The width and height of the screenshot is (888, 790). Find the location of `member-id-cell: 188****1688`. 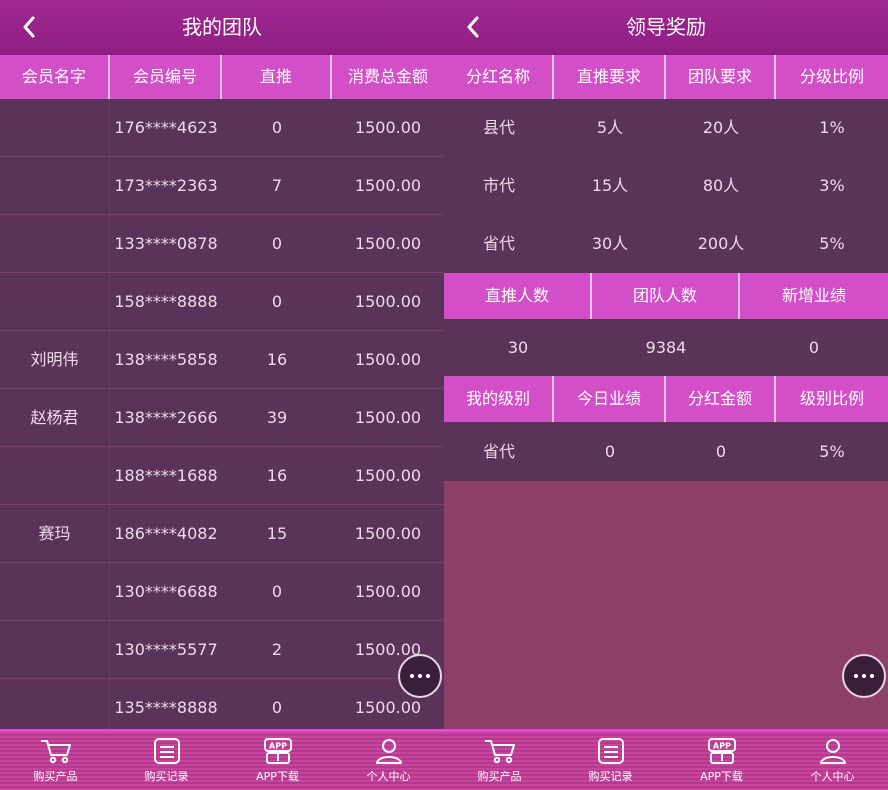

member-id-cell: 188****1688 is located at coordinates (166, 475).